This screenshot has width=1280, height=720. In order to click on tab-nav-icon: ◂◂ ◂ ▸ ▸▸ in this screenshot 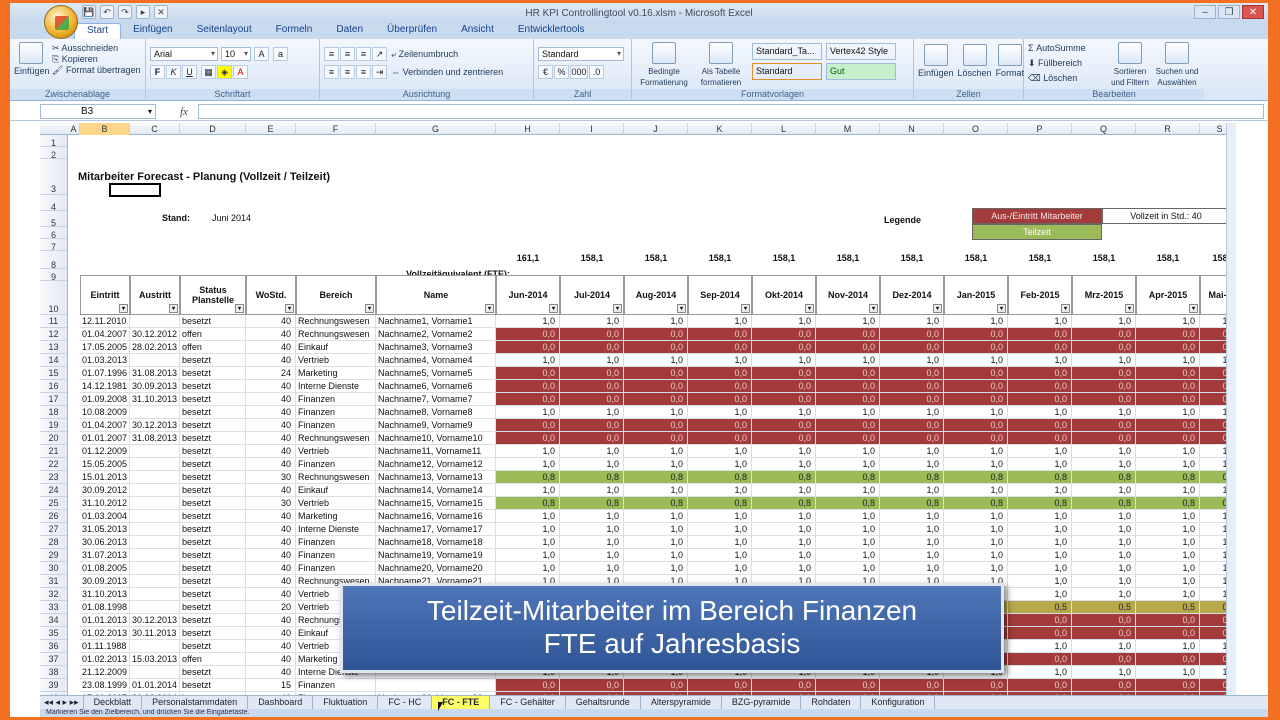, I will do `click(62, 702)`.